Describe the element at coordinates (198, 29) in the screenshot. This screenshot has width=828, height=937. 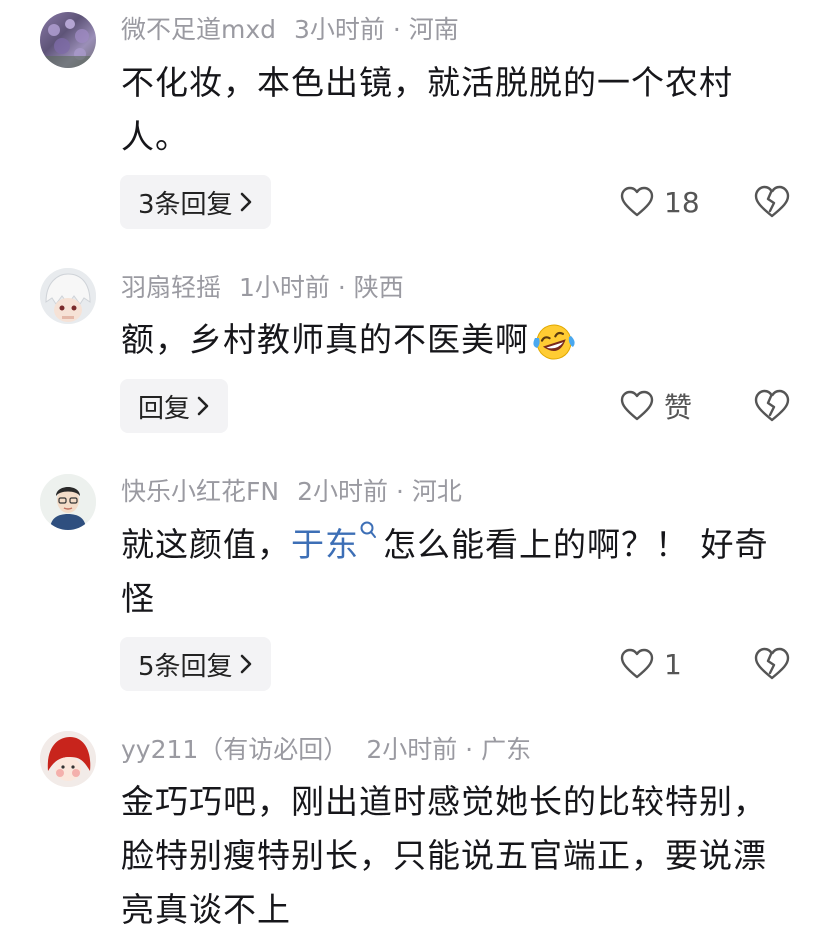
I see `username: 微不足道mxd` at that location.